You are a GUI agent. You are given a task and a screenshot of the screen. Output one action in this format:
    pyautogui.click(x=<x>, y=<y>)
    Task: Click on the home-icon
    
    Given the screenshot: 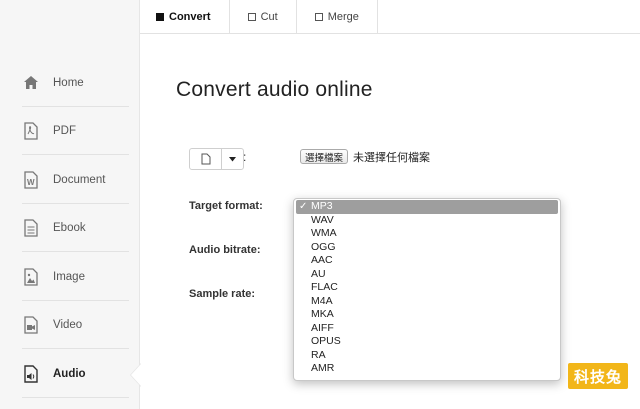 What is the action you would take?
    pyautogui.click(x=31, y=83)
    